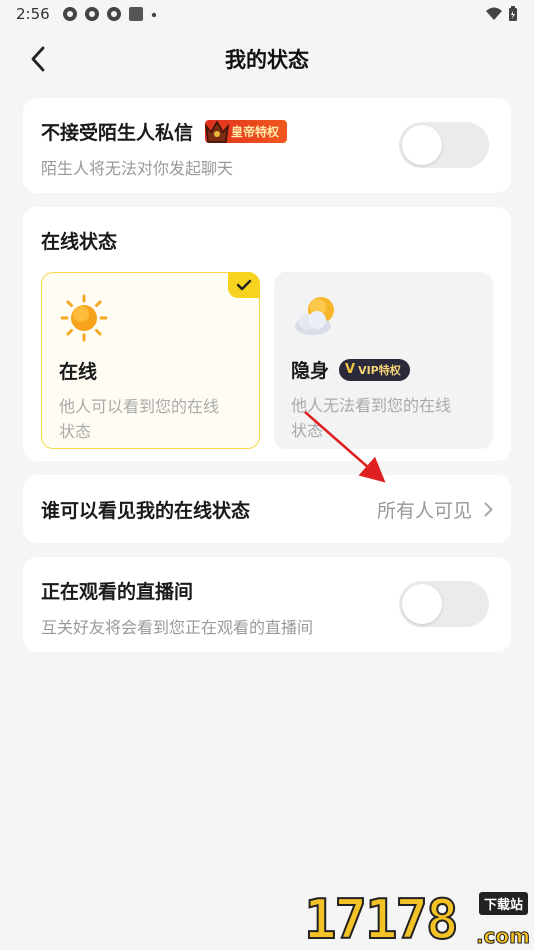  Describe the element at coordinates (502, 936) in the screenshot. I see `watermark-suffix: .com` at that location.